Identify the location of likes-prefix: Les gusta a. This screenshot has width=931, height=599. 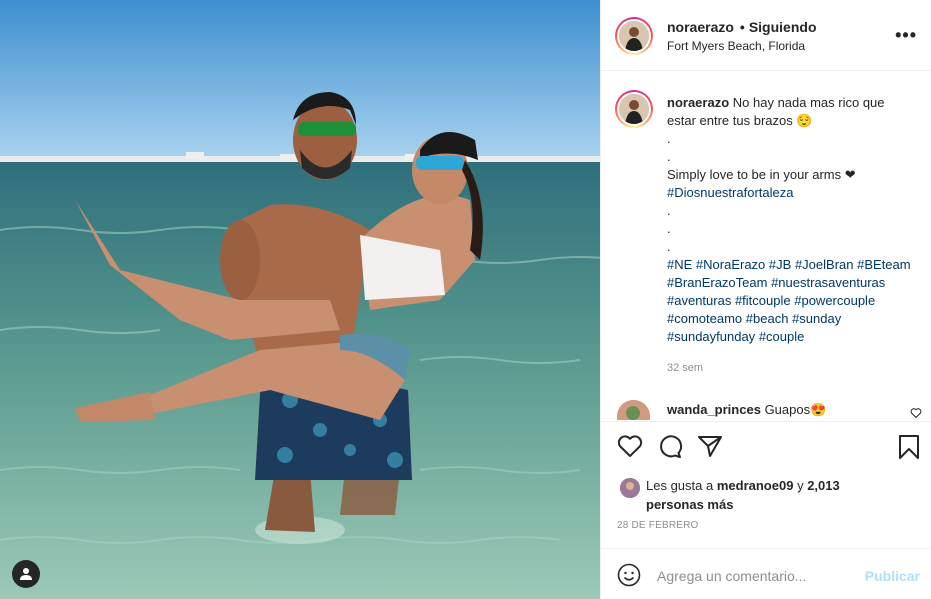
(680, 485).